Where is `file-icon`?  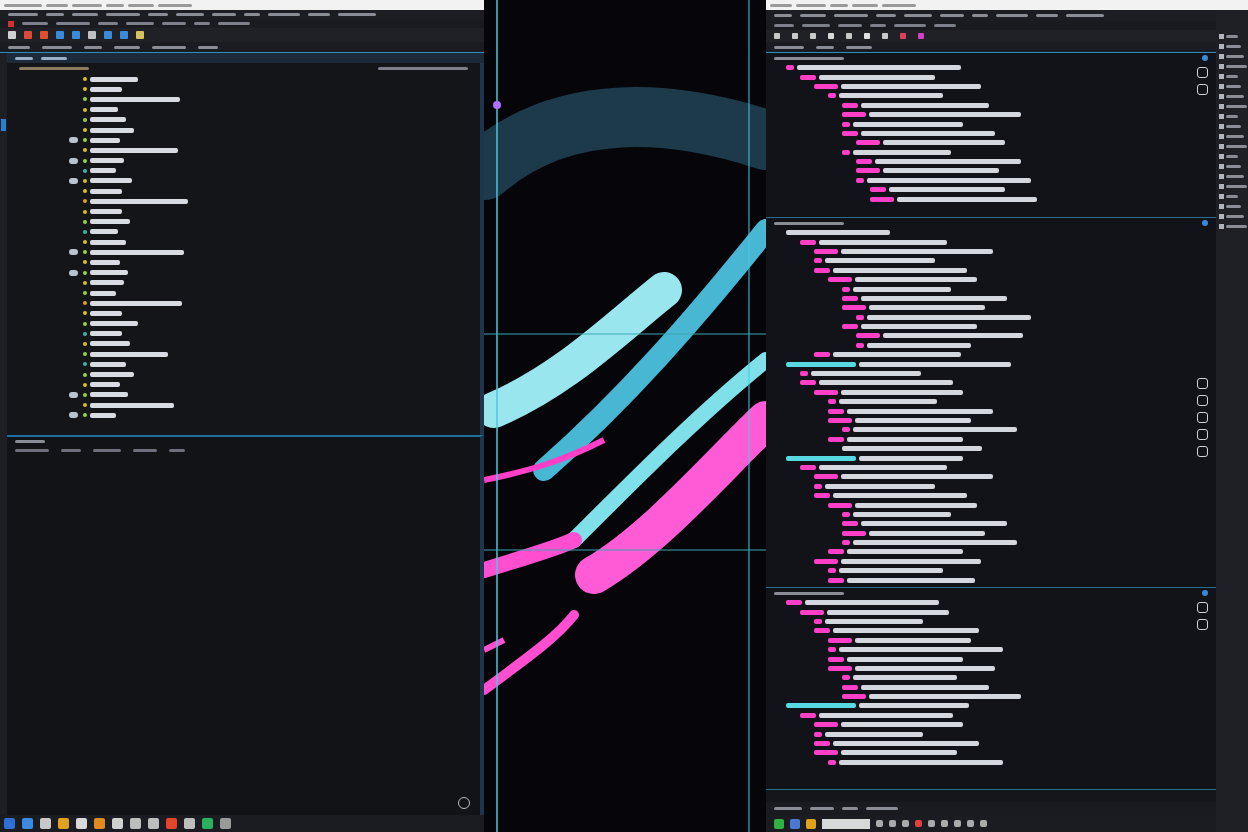
file-icon is located at coordinates (11, 23).